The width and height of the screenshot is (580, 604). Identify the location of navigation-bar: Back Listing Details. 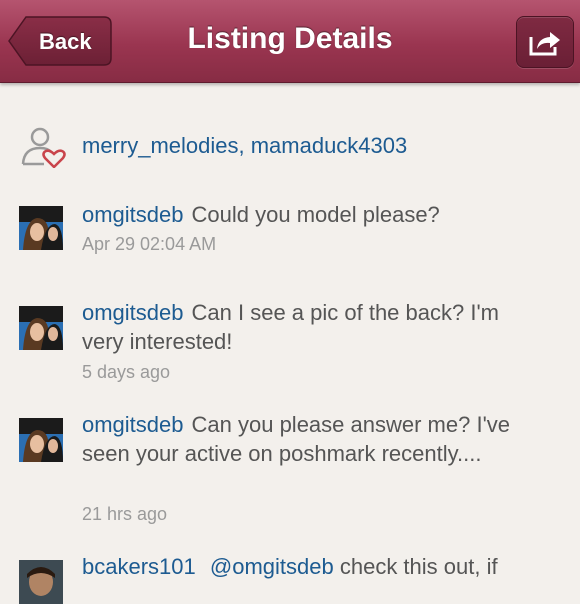
(290, 41).